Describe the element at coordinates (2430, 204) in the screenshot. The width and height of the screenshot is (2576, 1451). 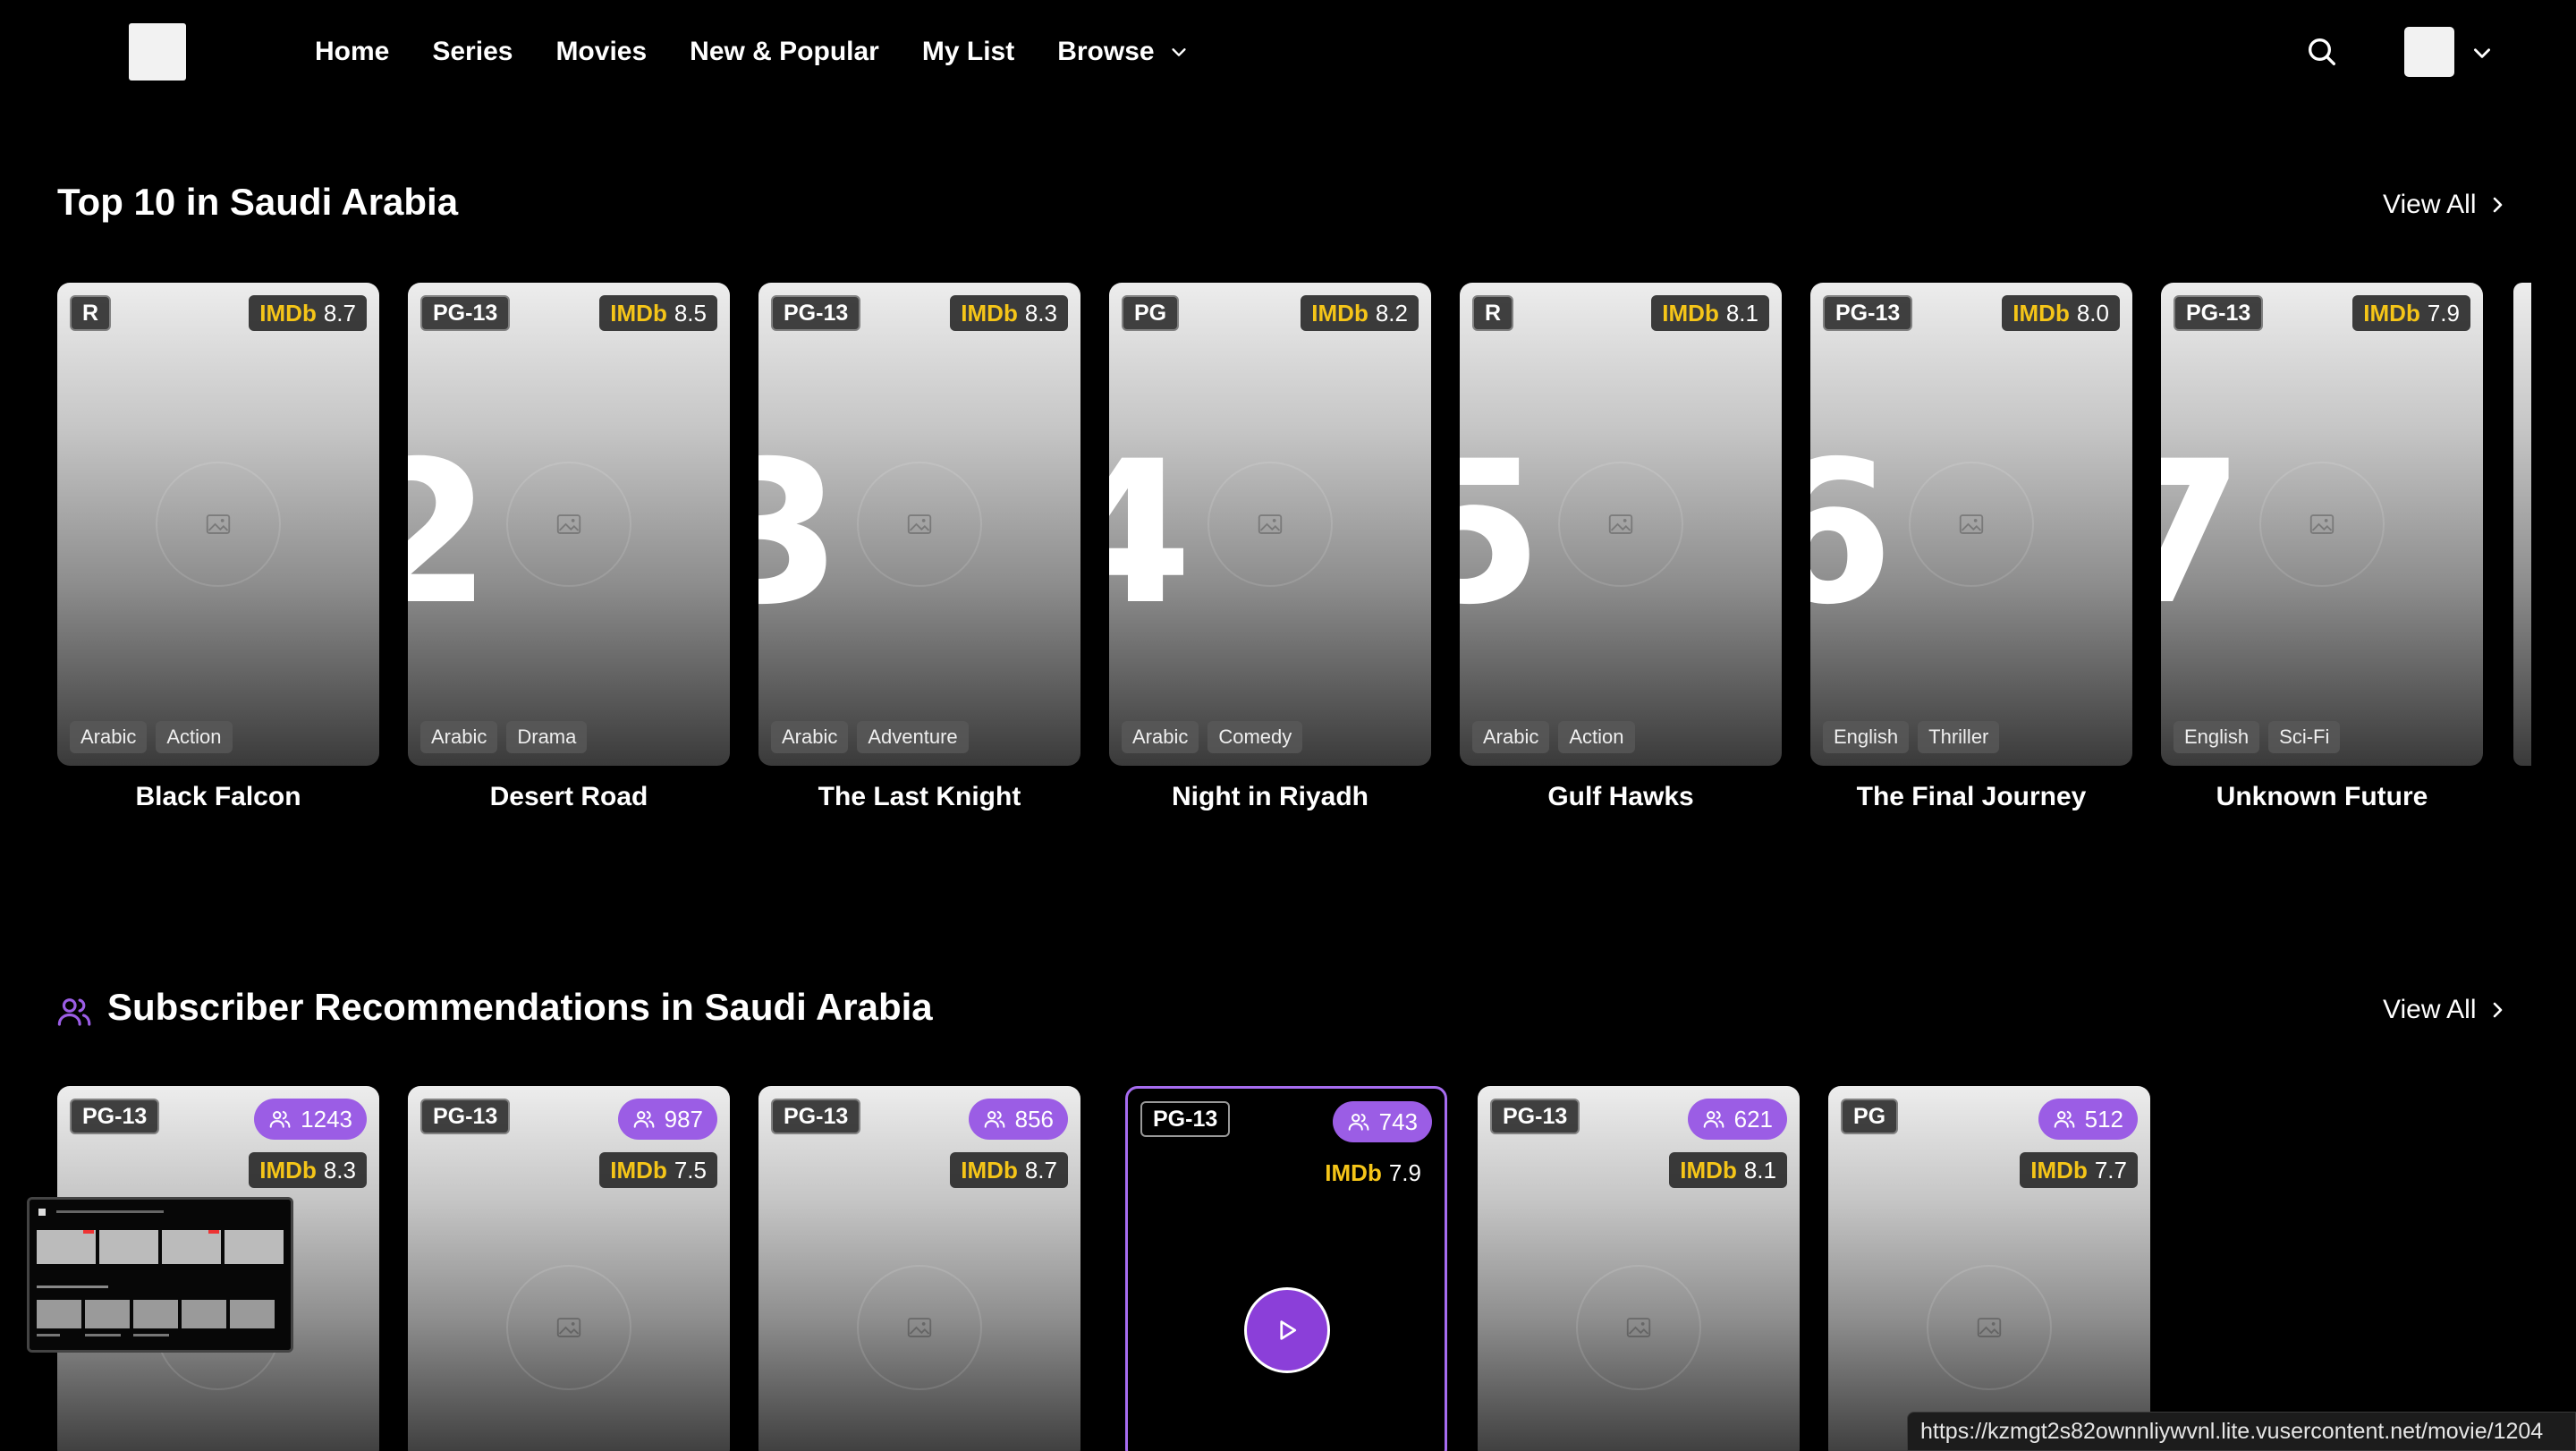
I see `view-all-label: View All` at that location.